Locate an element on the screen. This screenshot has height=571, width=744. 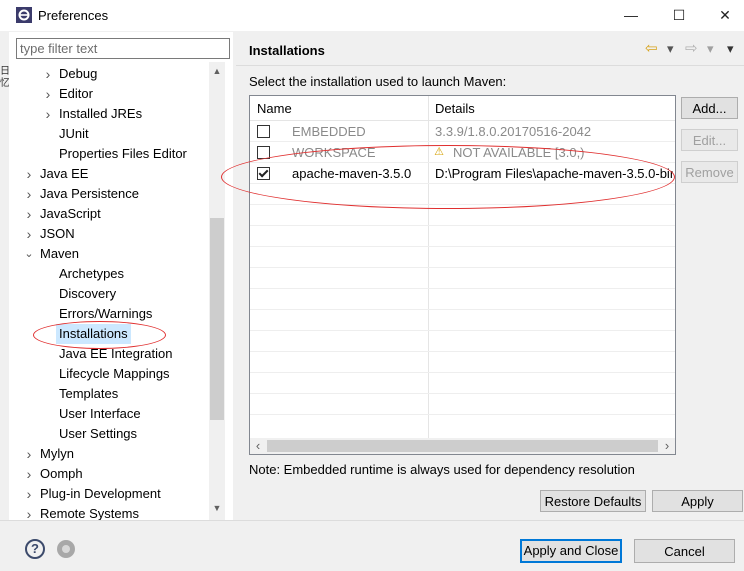
tree-item-user-interface: User Interface is located at coordinates (109, 414).